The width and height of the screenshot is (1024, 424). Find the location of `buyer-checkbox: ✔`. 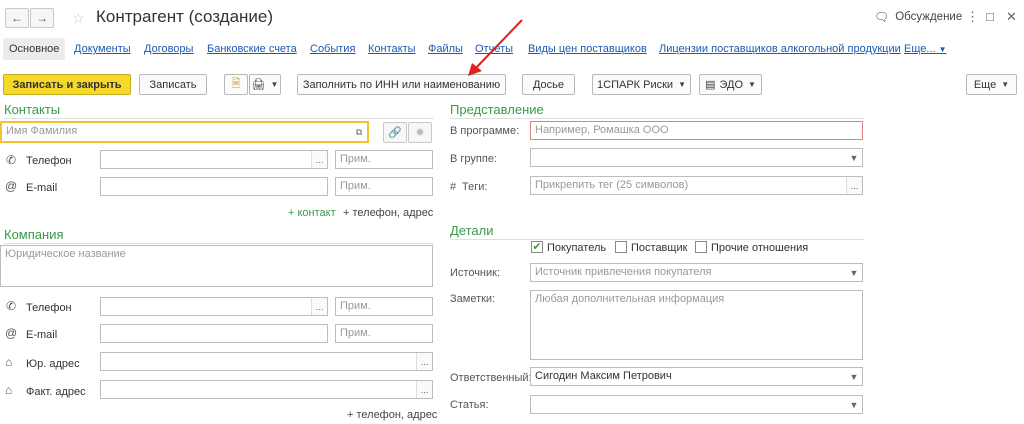

buyer-checkbox: ✔ is located at coordinates (537, 247).